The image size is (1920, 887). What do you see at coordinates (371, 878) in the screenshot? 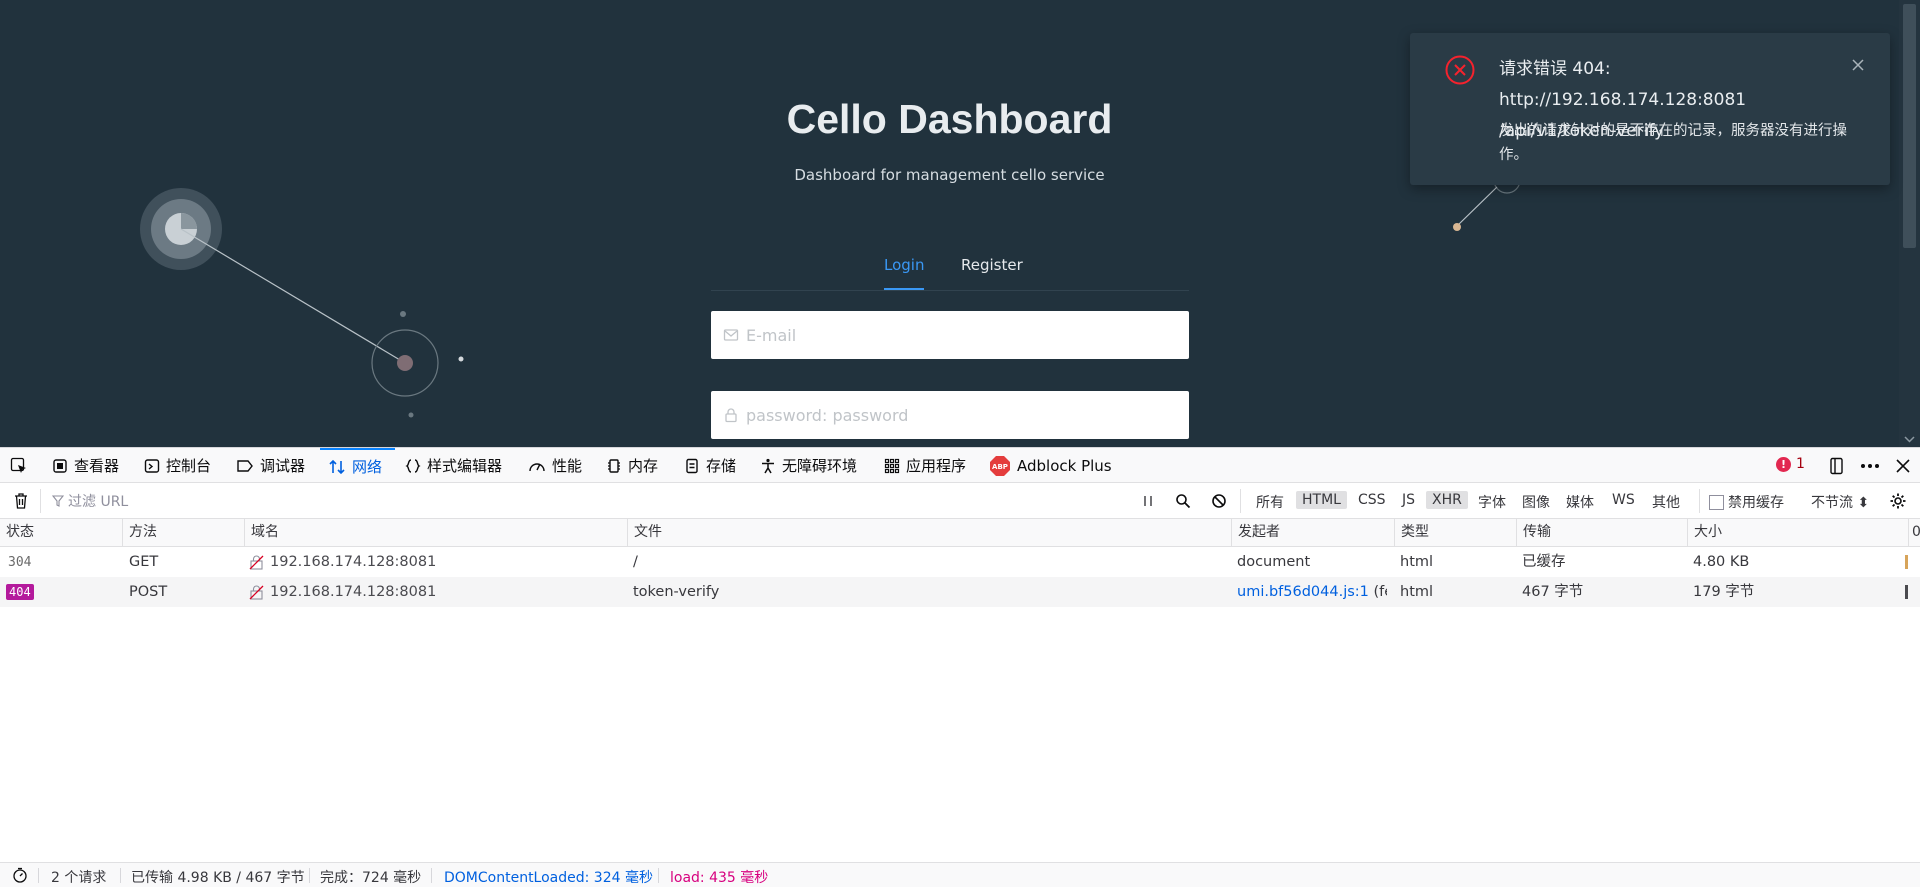
I see `finish-time: 完成：724 毫秒` at bounding box center [371, 878].